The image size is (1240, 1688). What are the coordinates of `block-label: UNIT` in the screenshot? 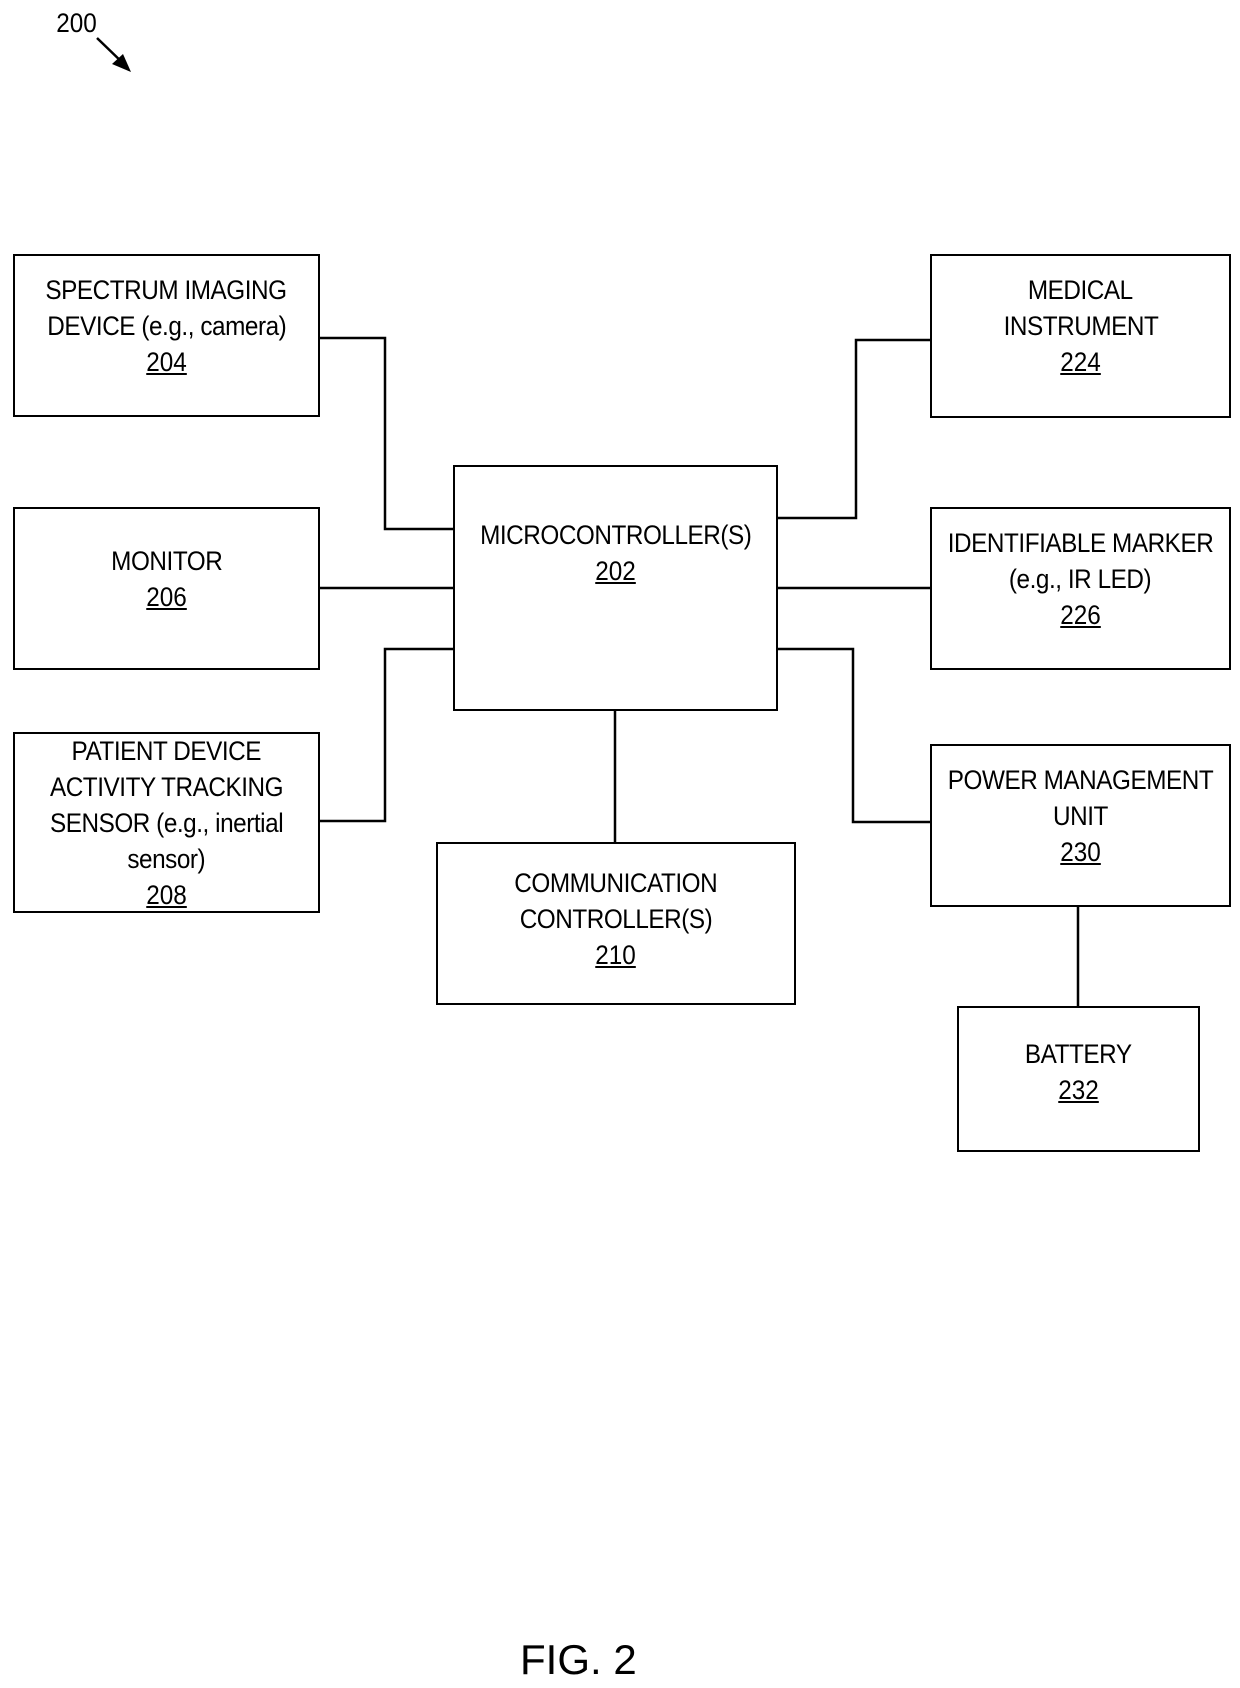 It's located at (1080, 815).